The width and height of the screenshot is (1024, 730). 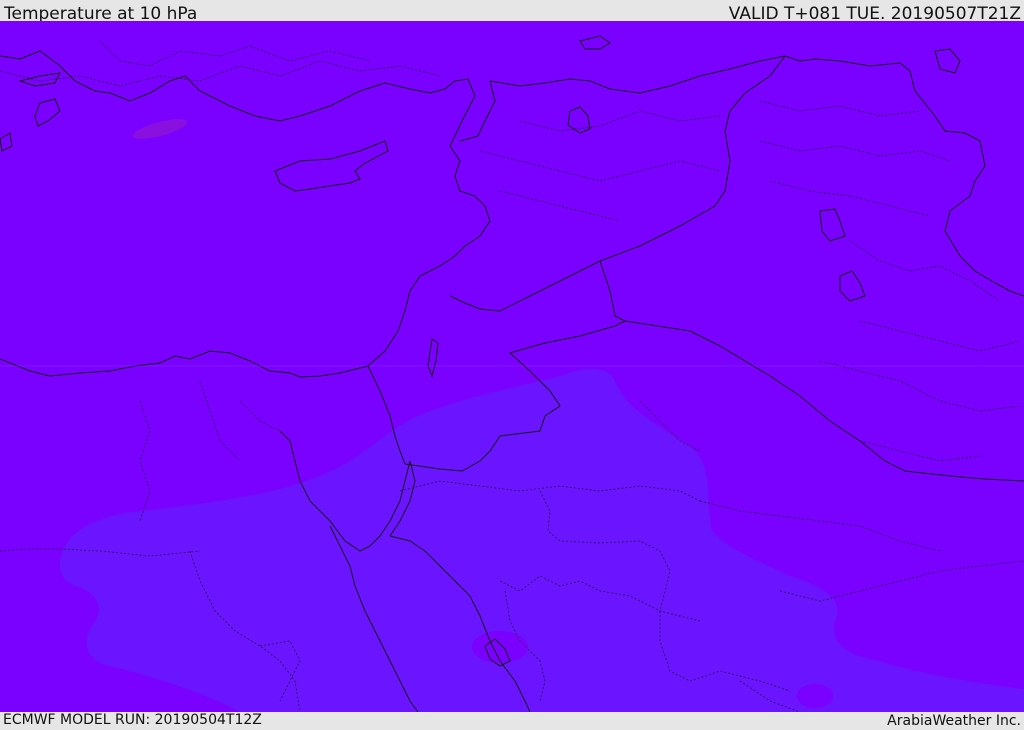 I want to click on temperature-spot-red-sea, so click(x=500, y=647).